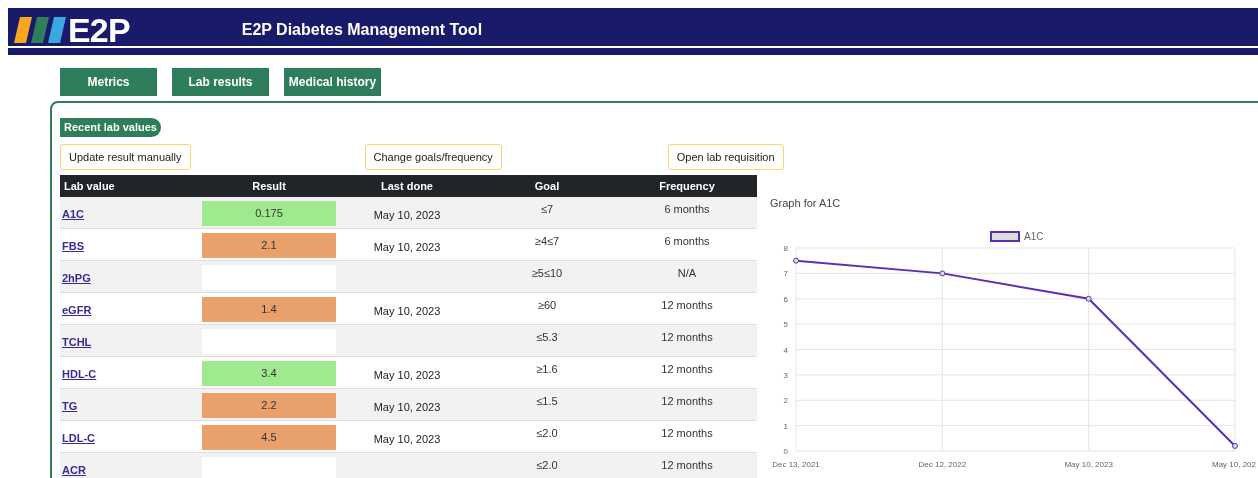  What do you see at coordinates (785, 426) in the screenshot?
I see `y-tick-label: 1` at bounding box center [785, 426].